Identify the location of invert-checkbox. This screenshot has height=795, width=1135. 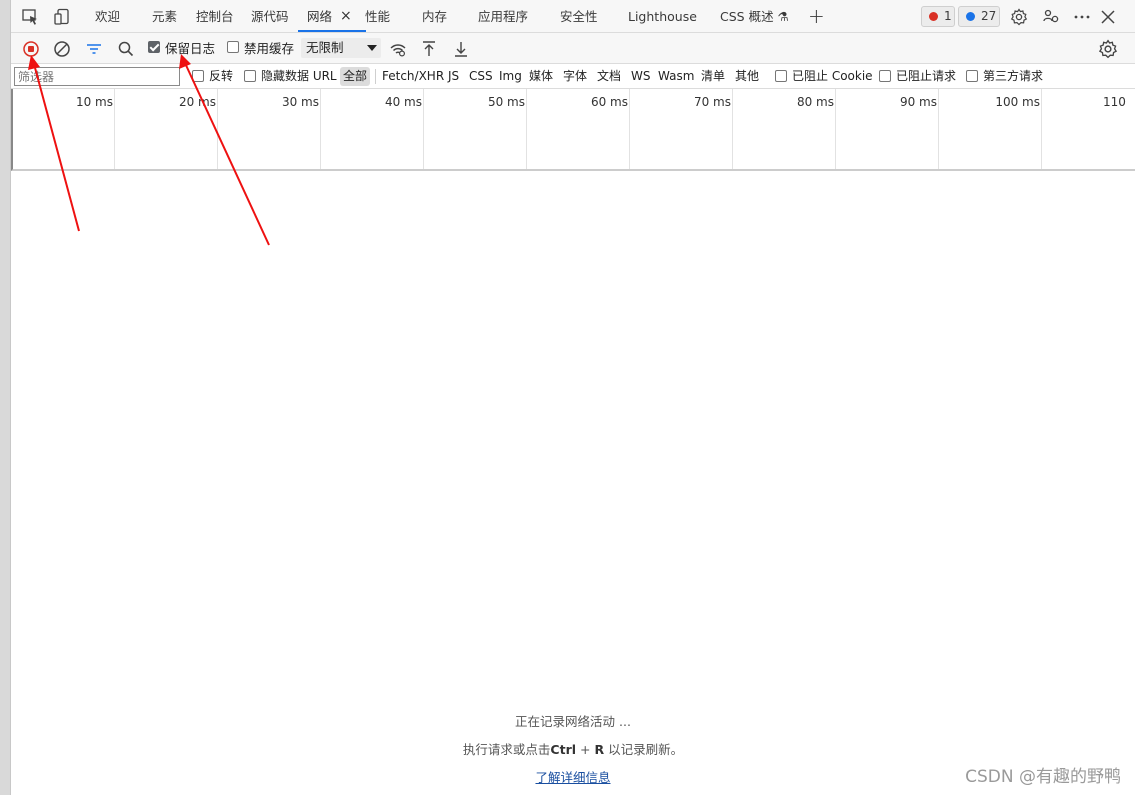
(198, 76).